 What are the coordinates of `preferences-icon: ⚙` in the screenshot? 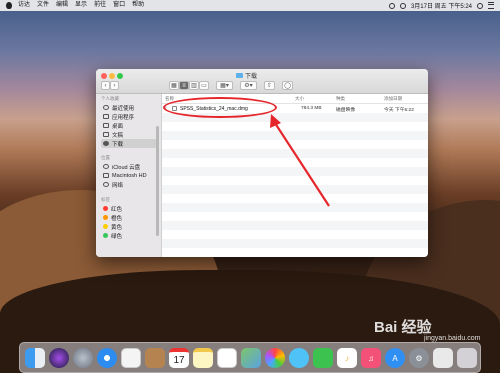 It's located at (419, 358).